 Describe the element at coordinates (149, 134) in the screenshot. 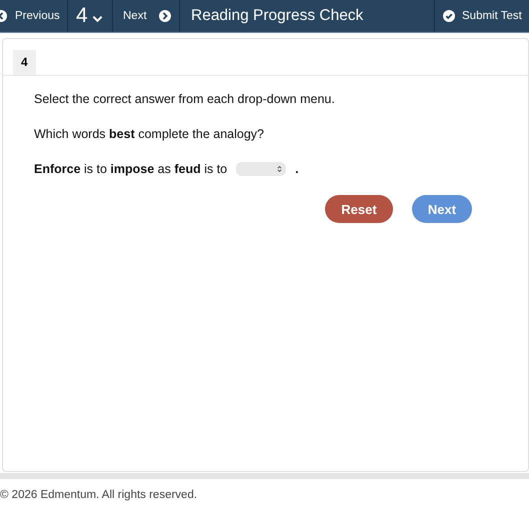

I see `question-text: Which words best complete the analogy?` at that location.